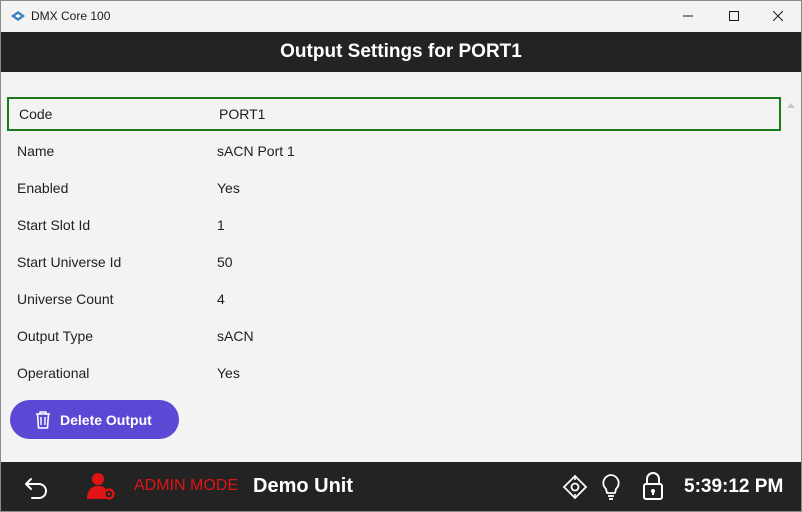 The width and height of the screenshot is (802, 512). What do you see at coordinates (37, 487) in the screenshot?
I see `back-icon` at bounding box center [37, 487].